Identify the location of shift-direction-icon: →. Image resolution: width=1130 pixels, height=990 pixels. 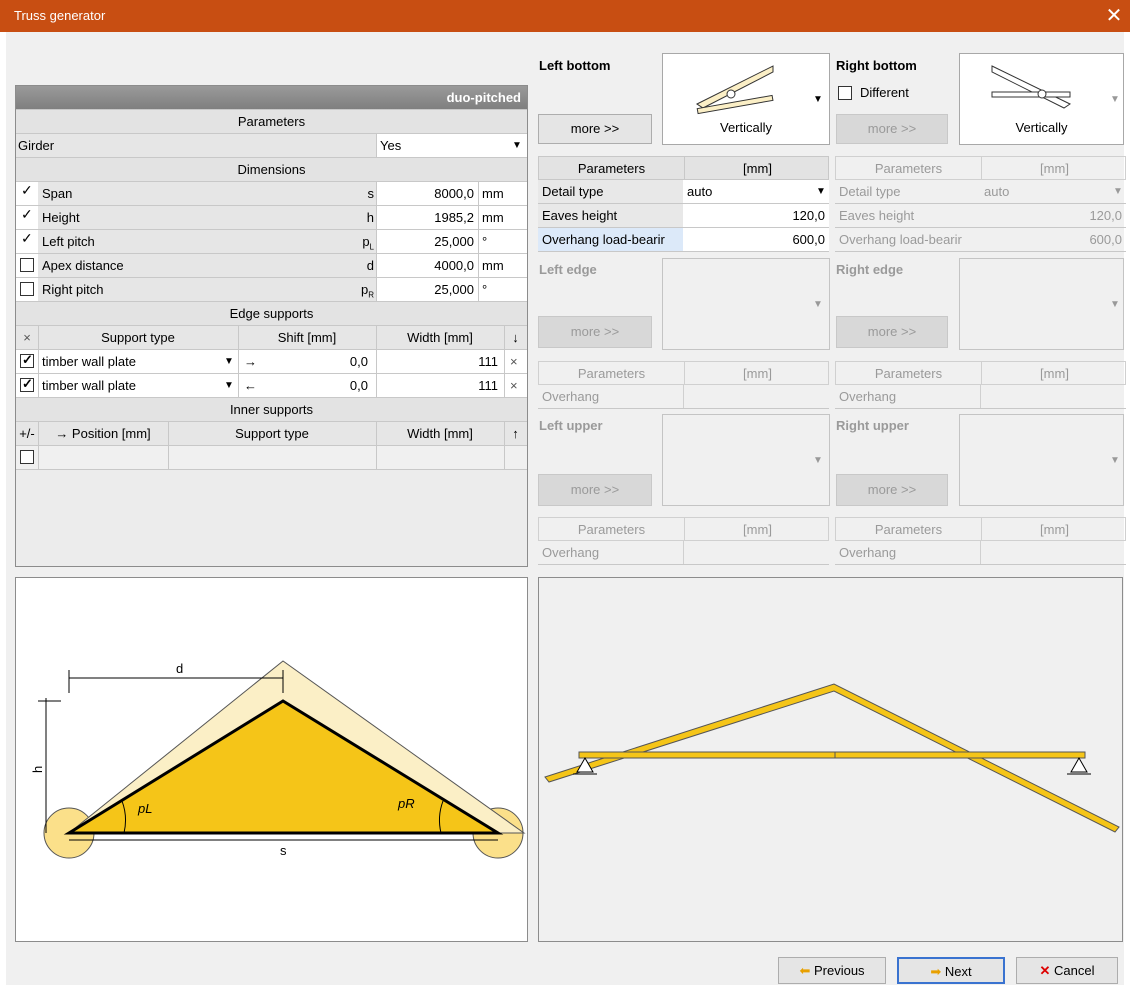
(250, 361).